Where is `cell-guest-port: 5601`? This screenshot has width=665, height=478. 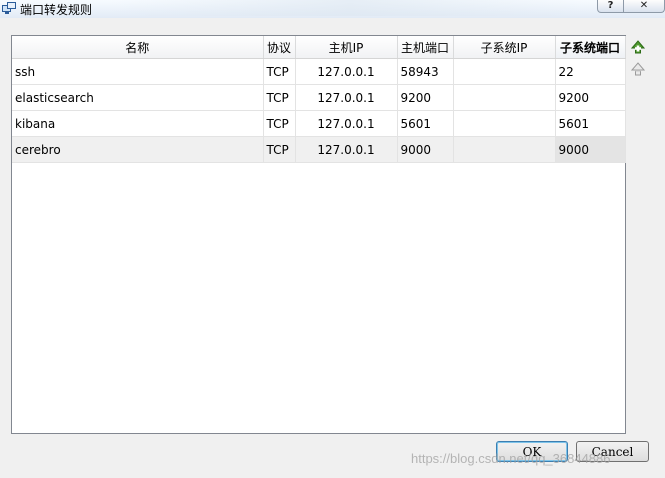 cell-guest-port: 5601 is located at coordinates (590, 123).